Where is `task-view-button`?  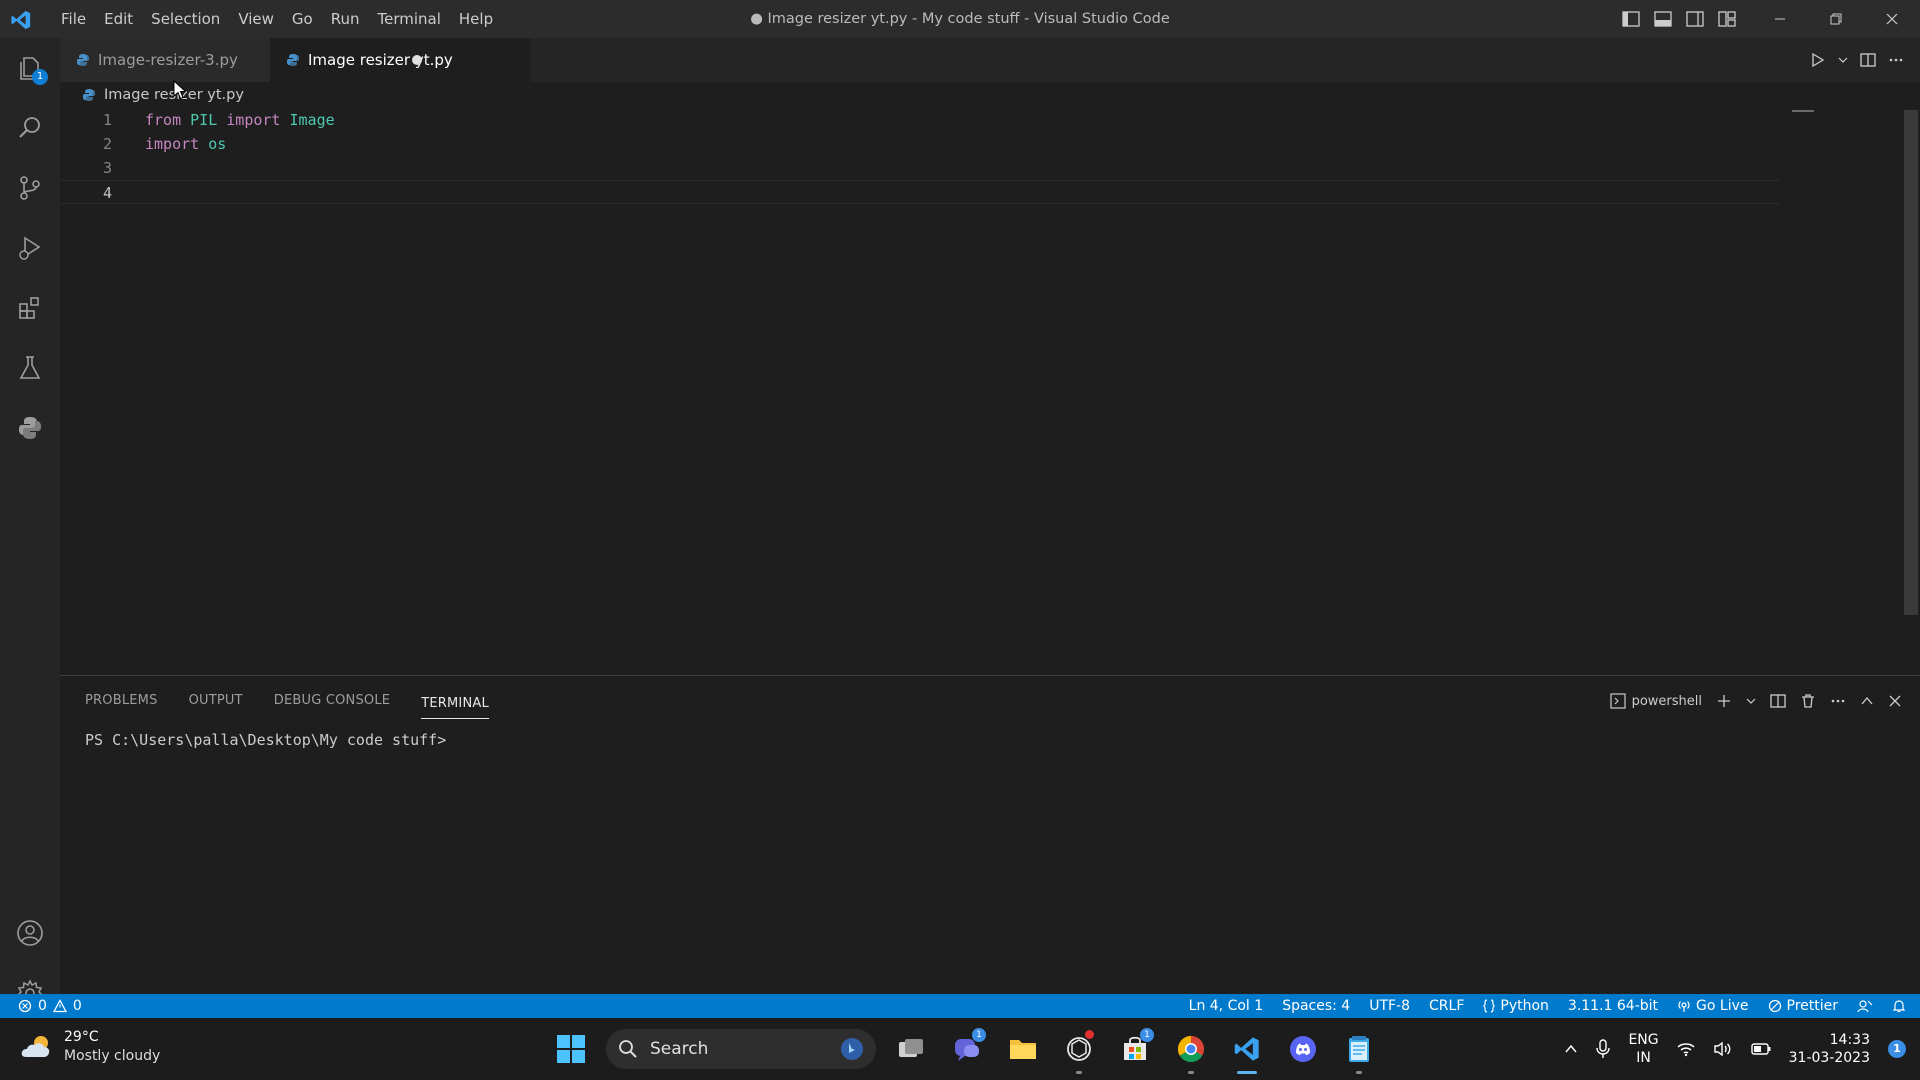 task-view-button is located at coordinates (911, 1049).